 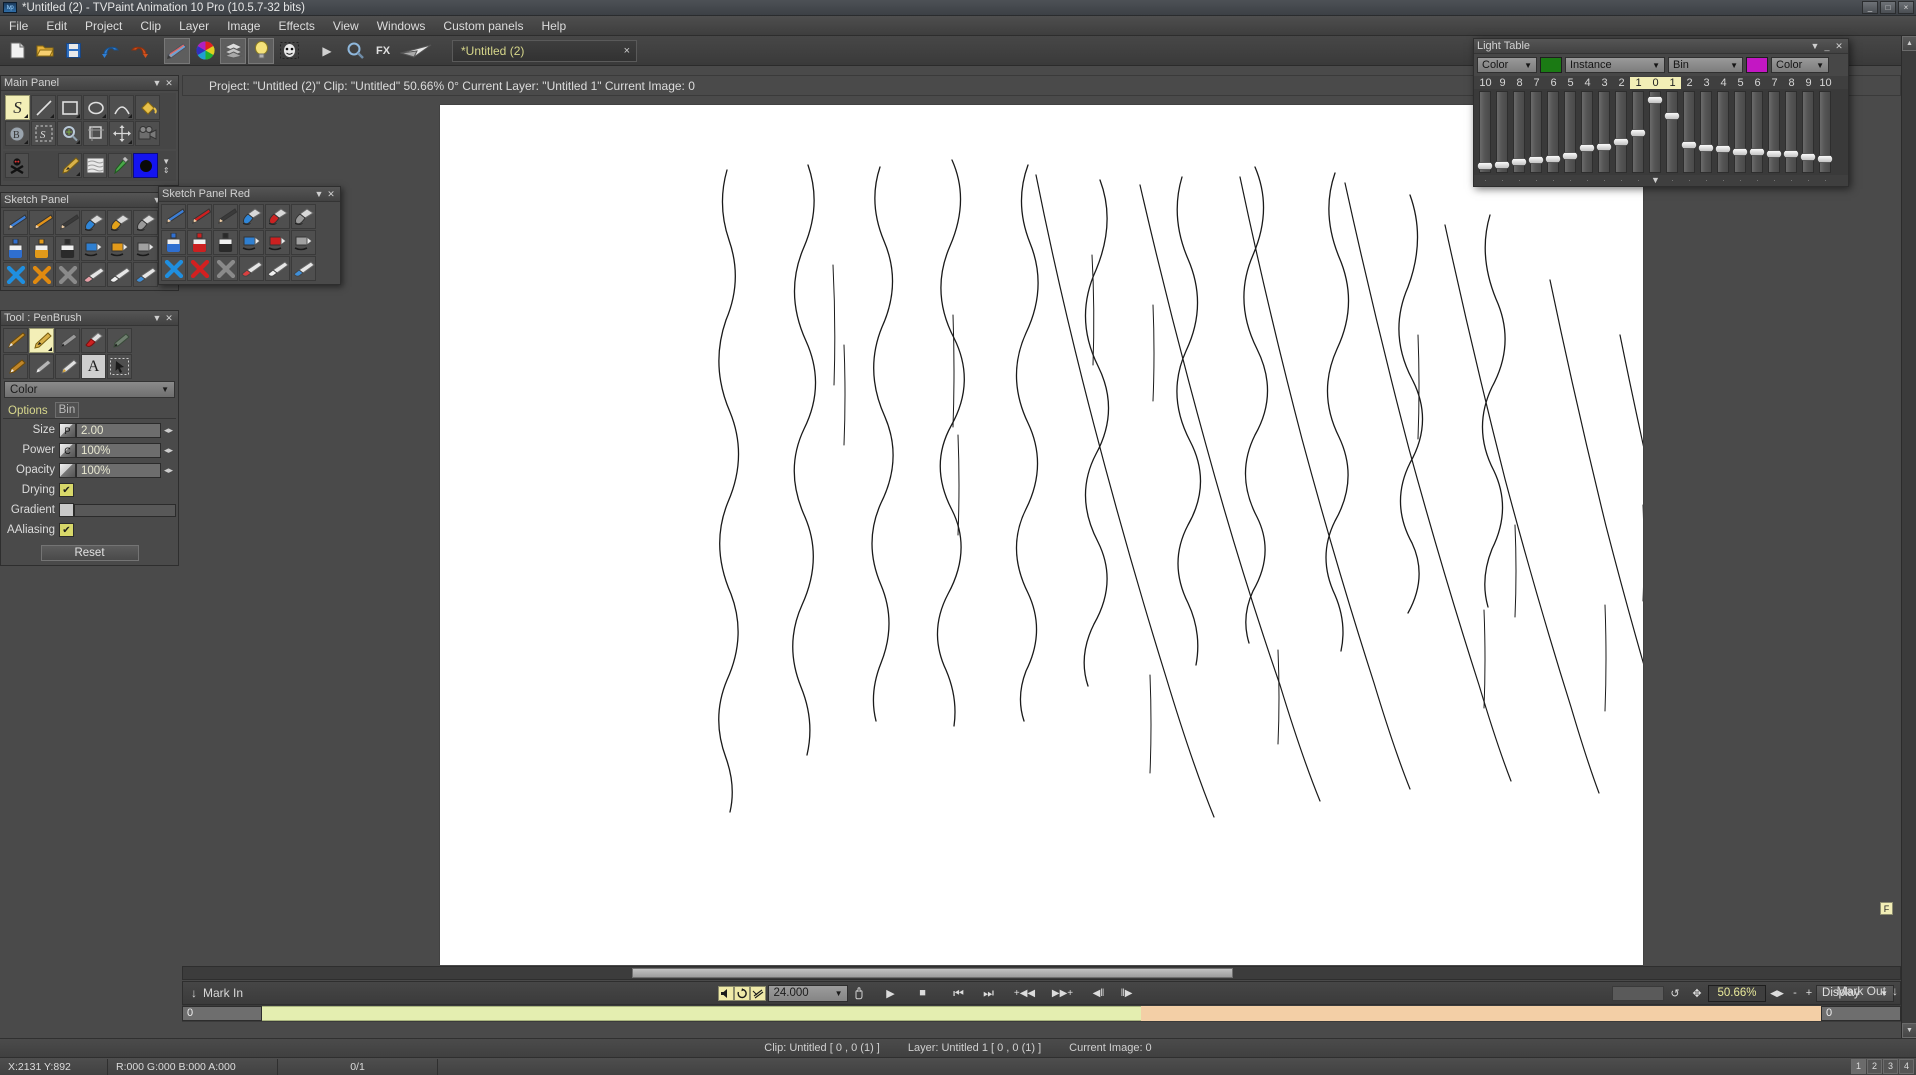 What do you see at coordinates (1615, 65) in the screenshot?
I see `lt-instance-dropdown: Instance ▼` at bounding box center [1615, 65].